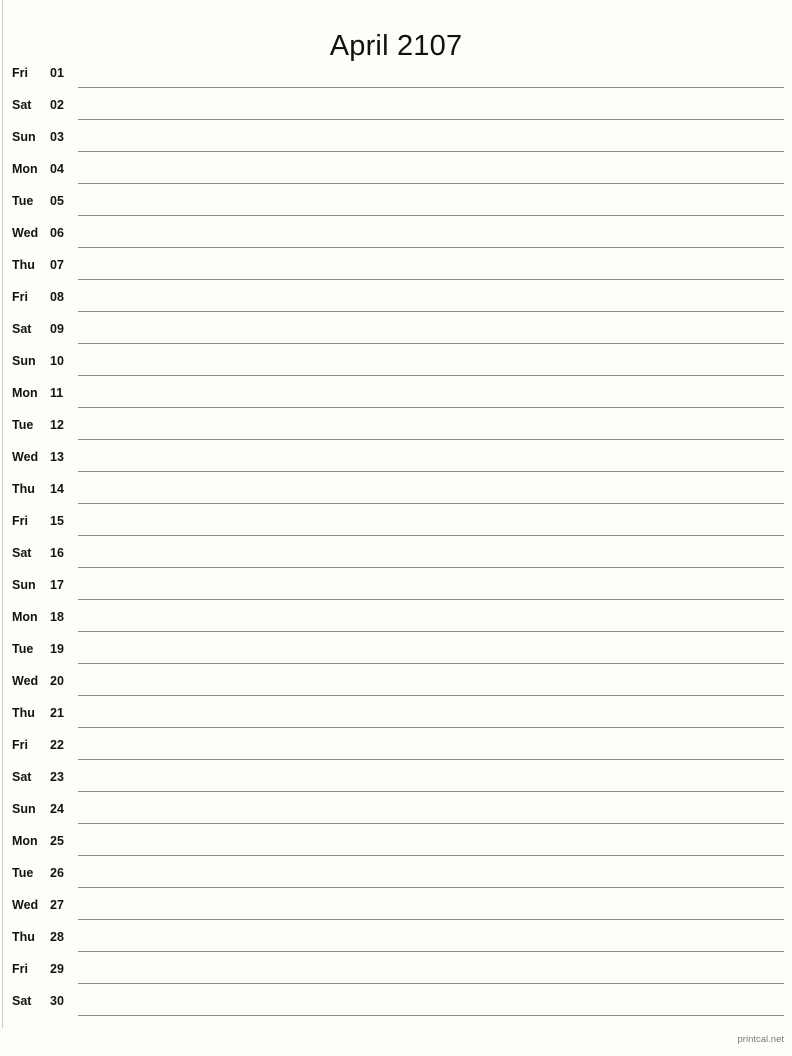 The width and height of the screenshot is (792, 1056). Describe the element at coordinates (57, 329) in the screenshot. I see `day-number-label: 09` at that location.